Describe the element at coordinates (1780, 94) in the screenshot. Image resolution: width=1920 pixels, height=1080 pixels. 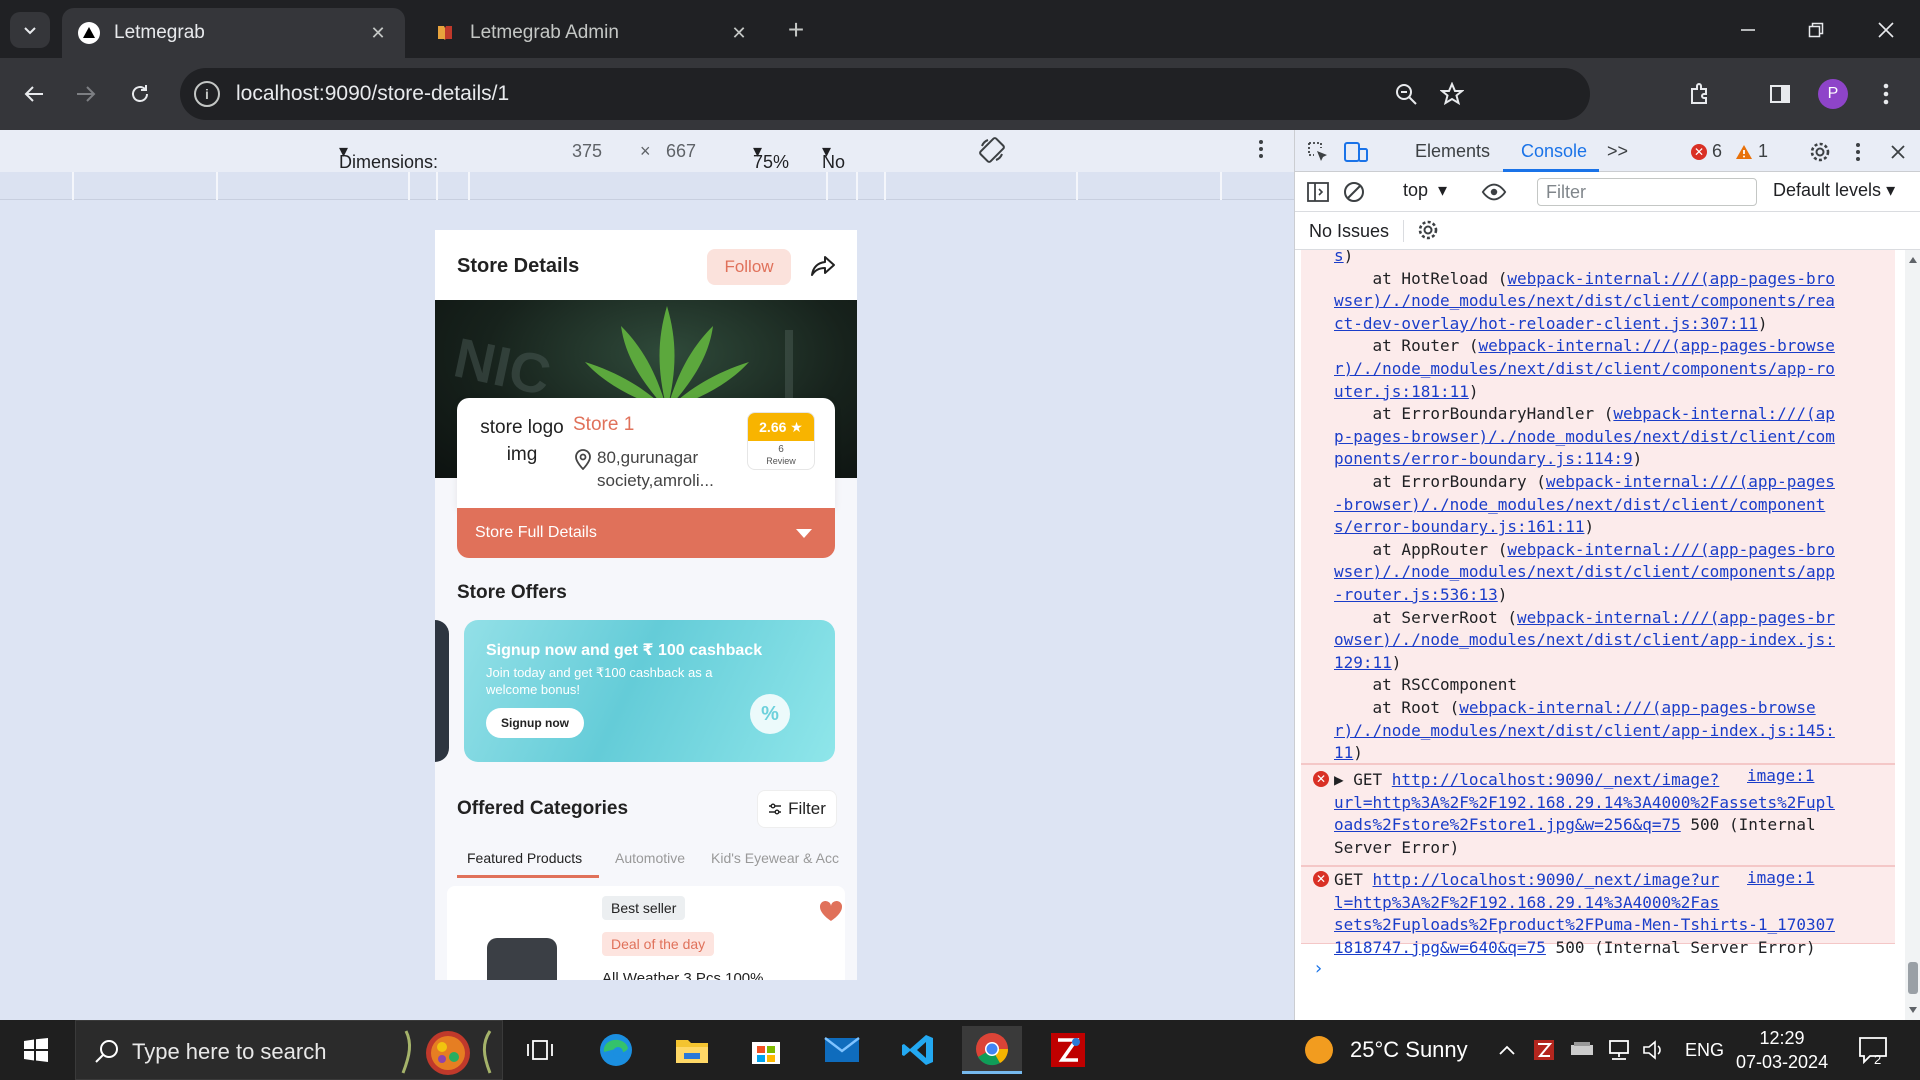
I see `side-panel-icon` at that location.